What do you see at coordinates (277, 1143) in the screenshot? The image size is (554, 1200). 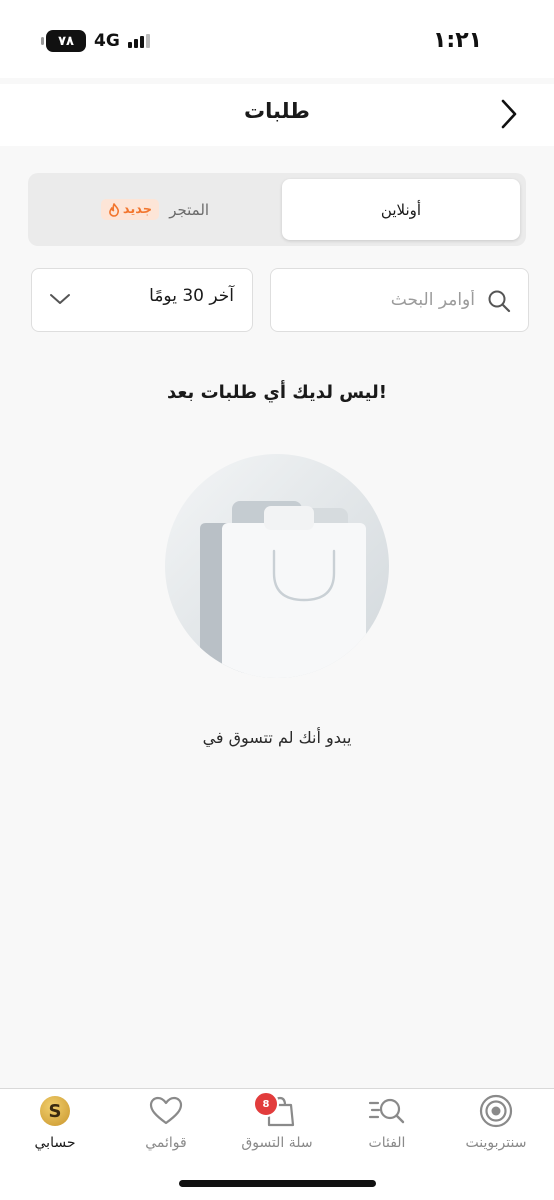 I see `nav-label: سلة التسوق` at bounding box center [277, 1143].